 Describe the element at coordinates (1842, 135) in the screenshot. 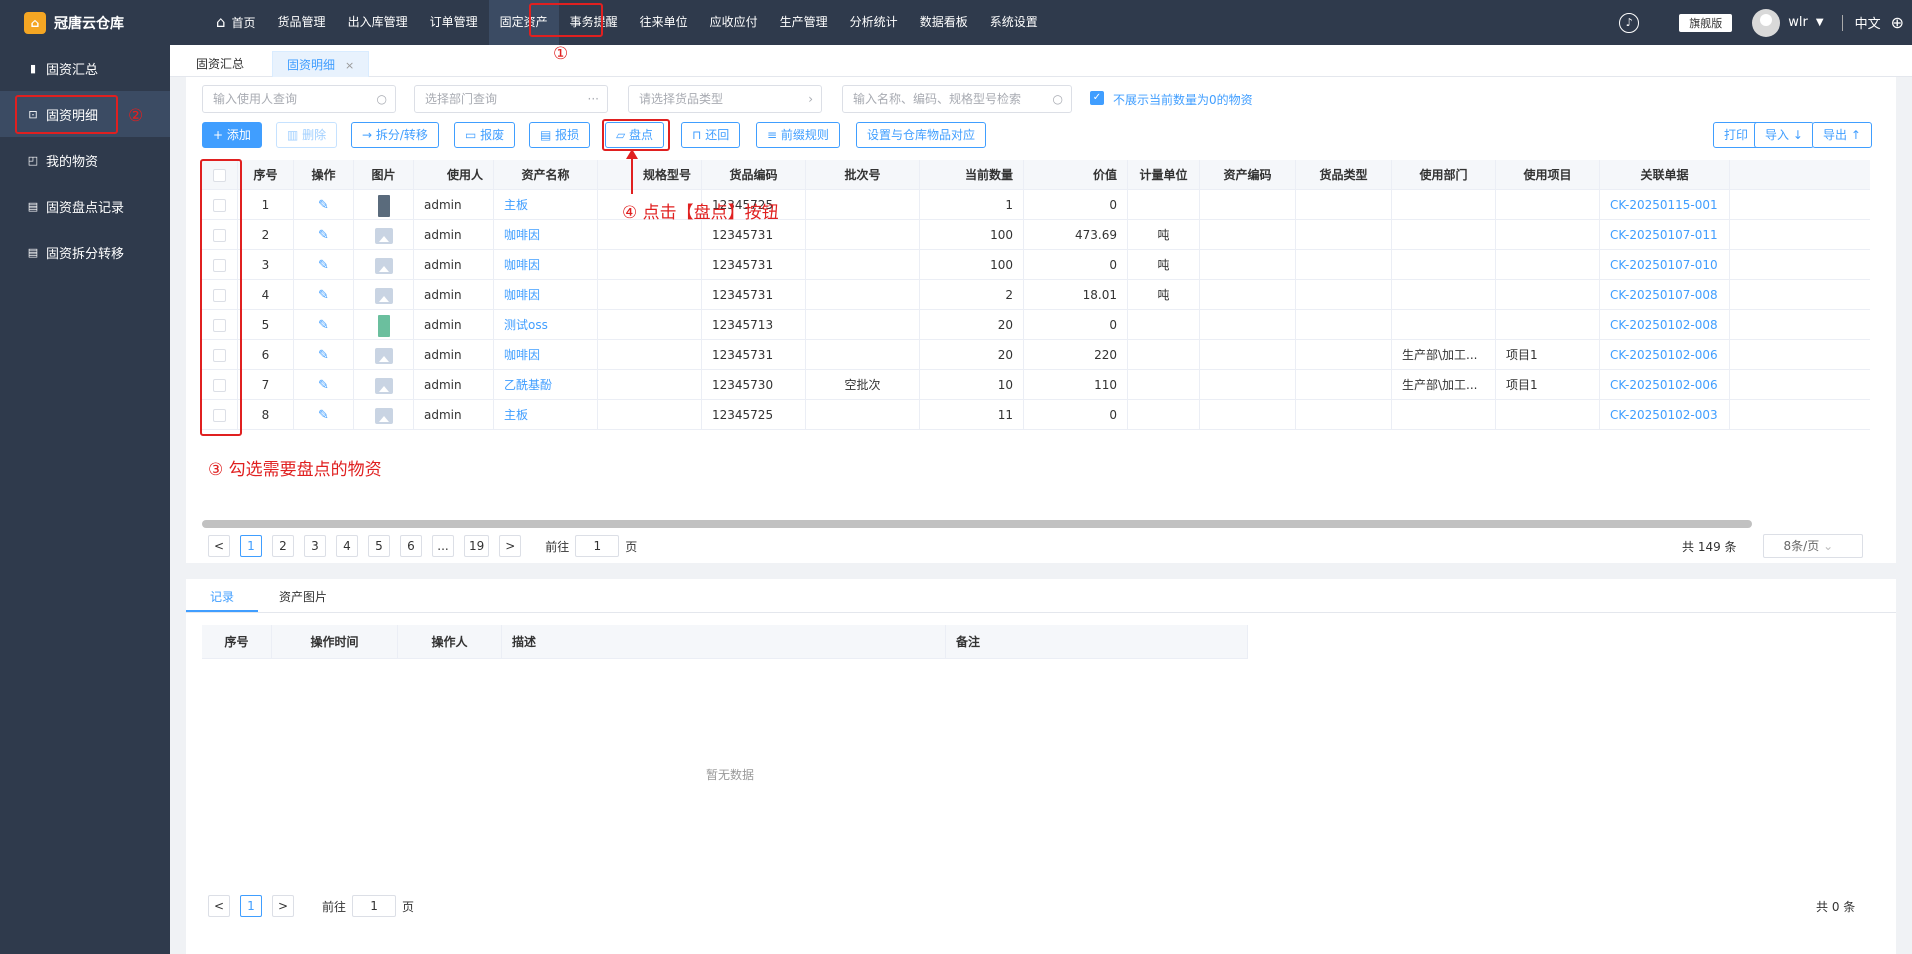

I see `export-button: 导出 ↑` at that location.